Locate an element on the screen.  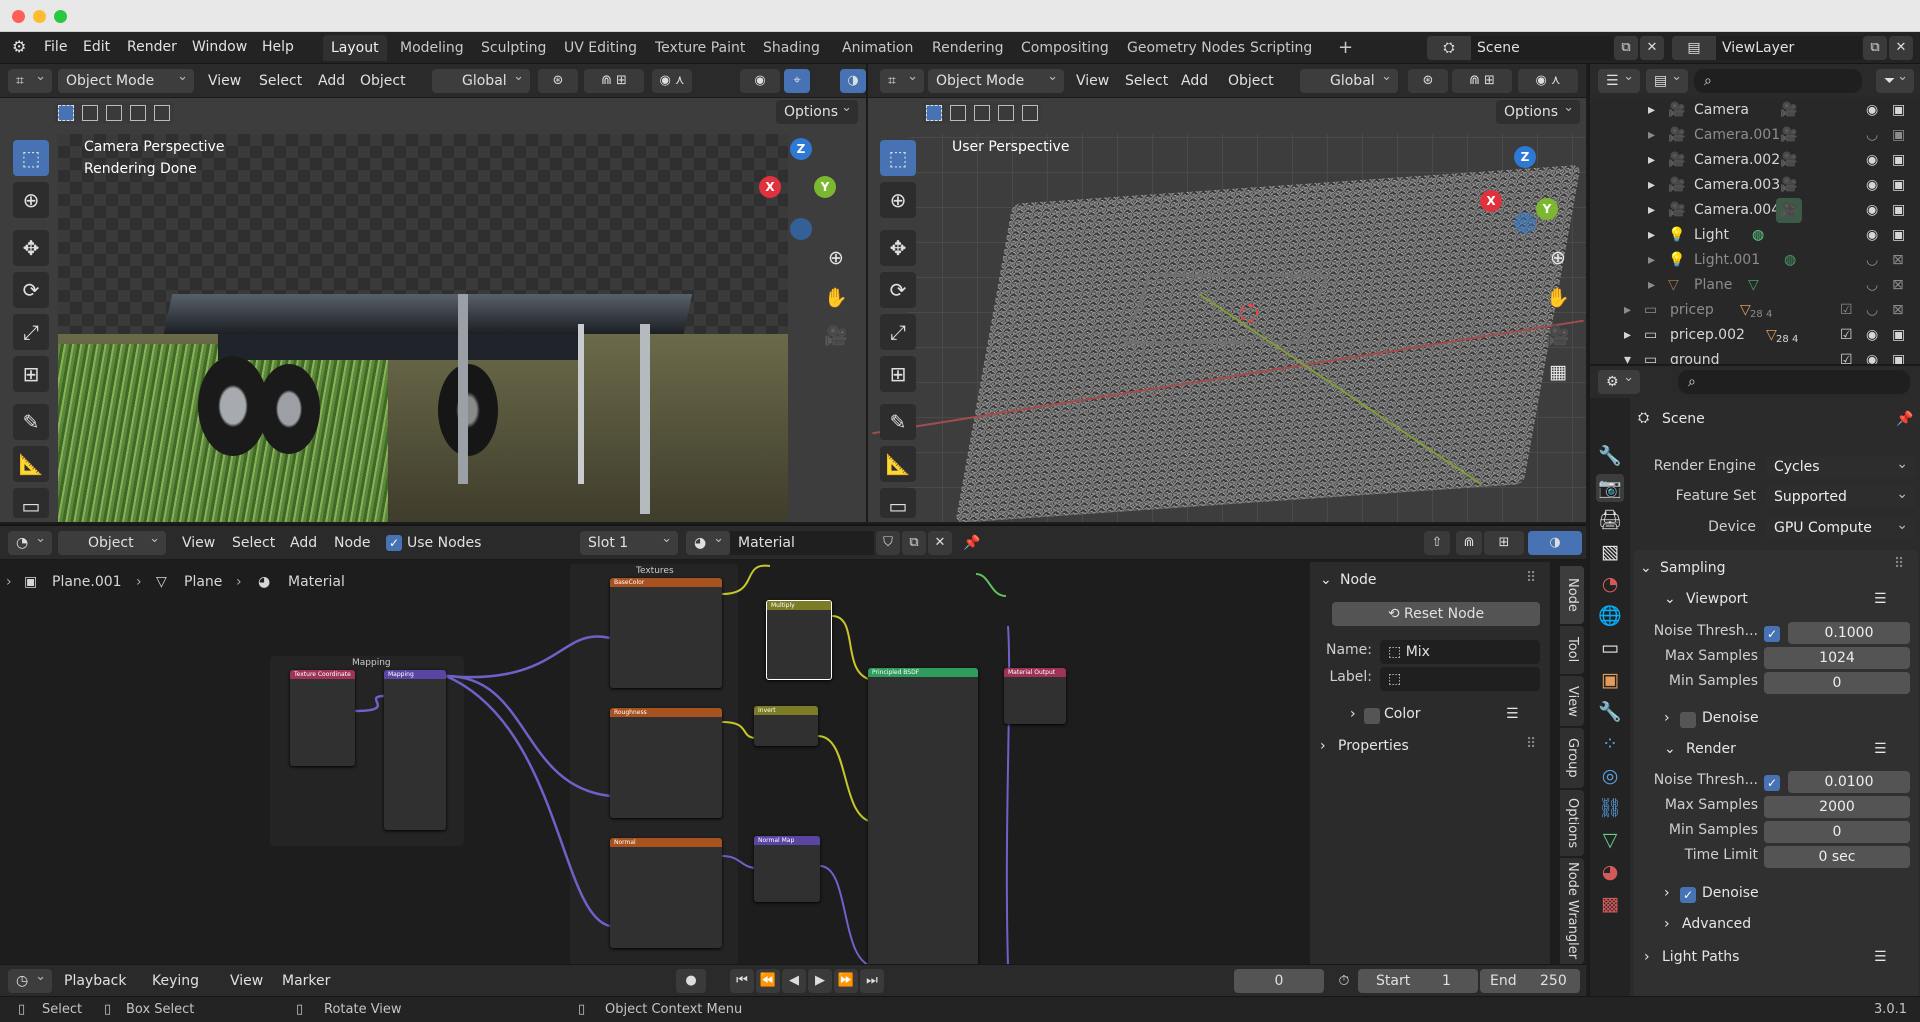
outliner-row: ▸ 💡 Light.001 ◍ ◡ ⊠ is located at coordinates (1753, 260).